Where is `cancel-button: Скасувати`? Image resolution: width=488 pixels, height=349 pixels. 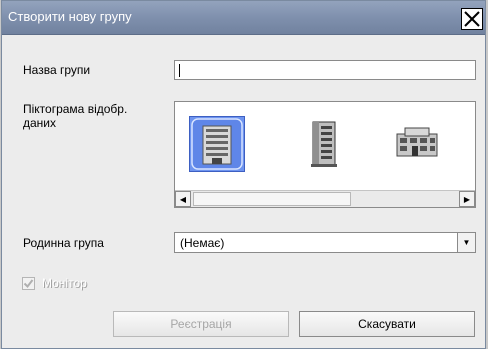 cancel-button: Скасувати is located at coordinates (387, 324).